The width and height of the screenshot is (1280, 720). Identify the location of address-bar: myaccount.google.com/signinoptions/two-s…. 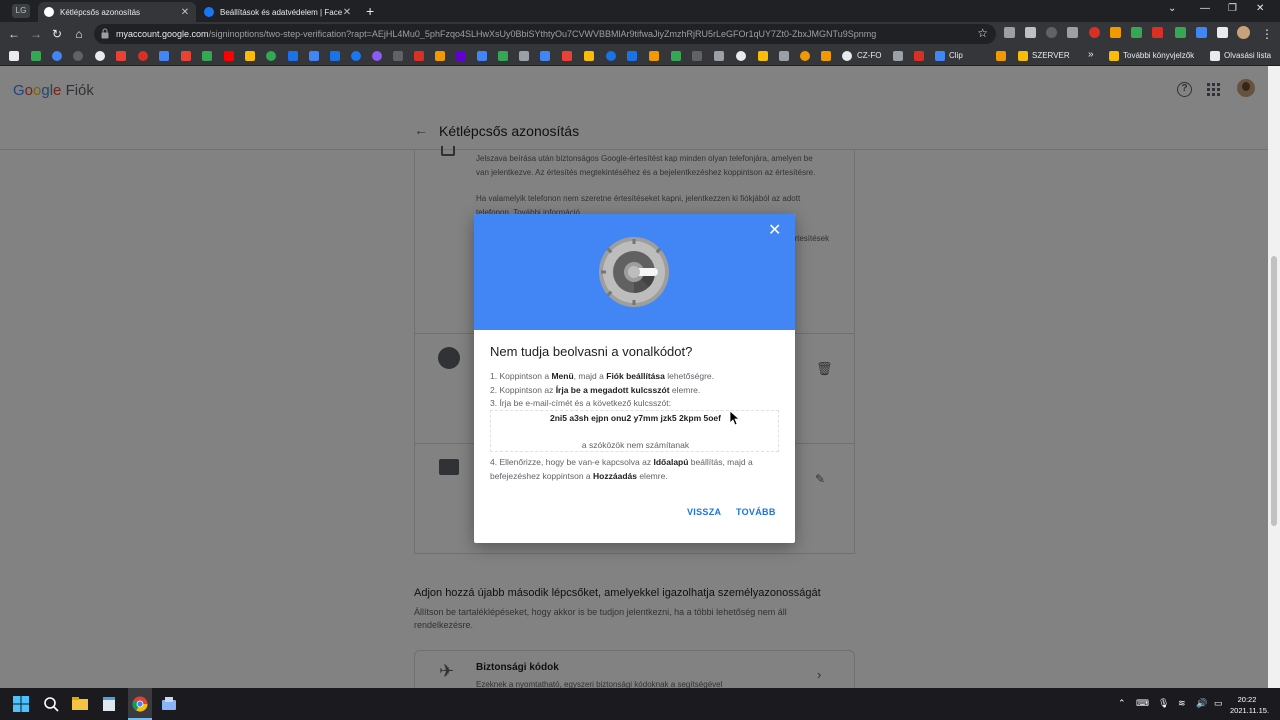
(545, 34).